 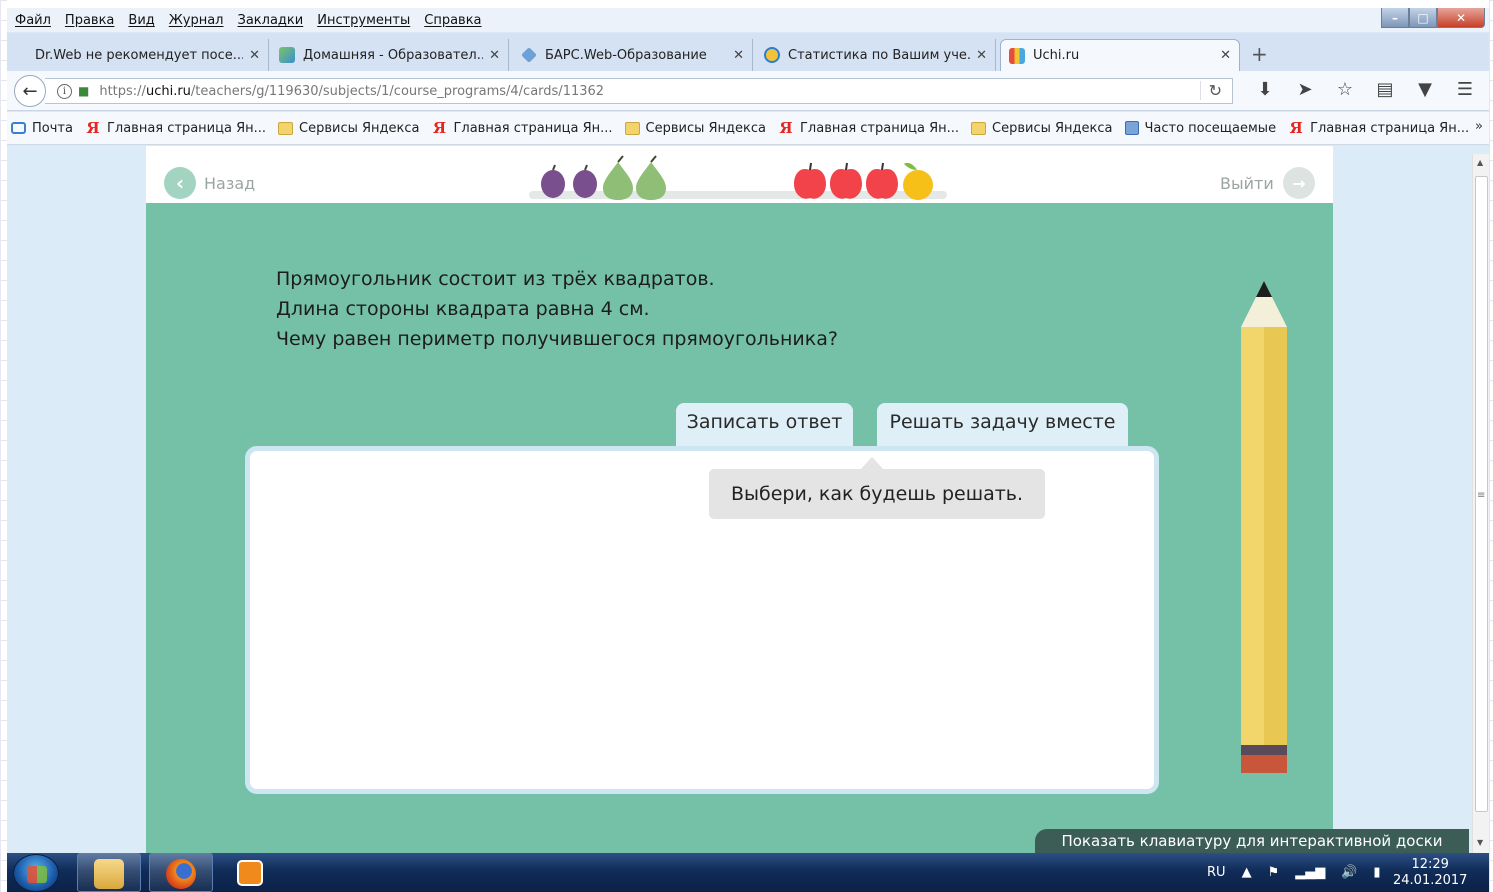 What do you see at coordinates (876, 55) in the screenshot?
I see `tab-stats: Статистика по Вашим уче... ✕` at bounding box center [876, 55].